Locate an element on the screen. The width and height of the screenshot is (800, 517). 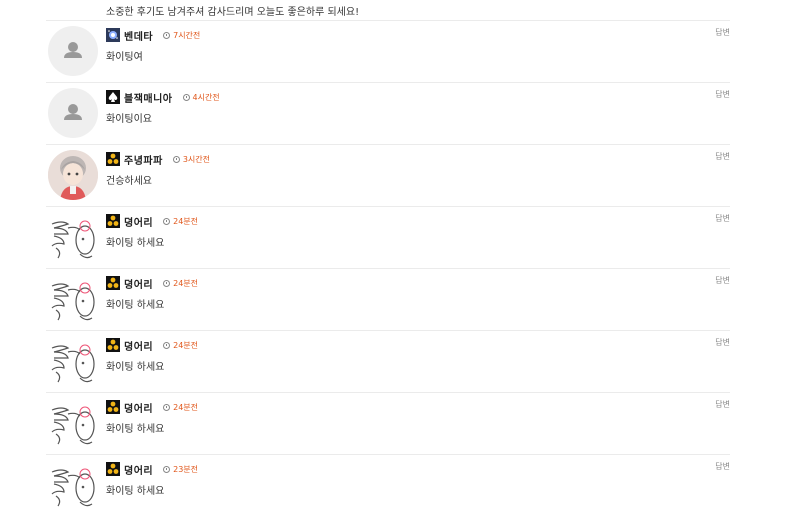
nickname: 블잭매니아 is located at coordinates (148, 97).